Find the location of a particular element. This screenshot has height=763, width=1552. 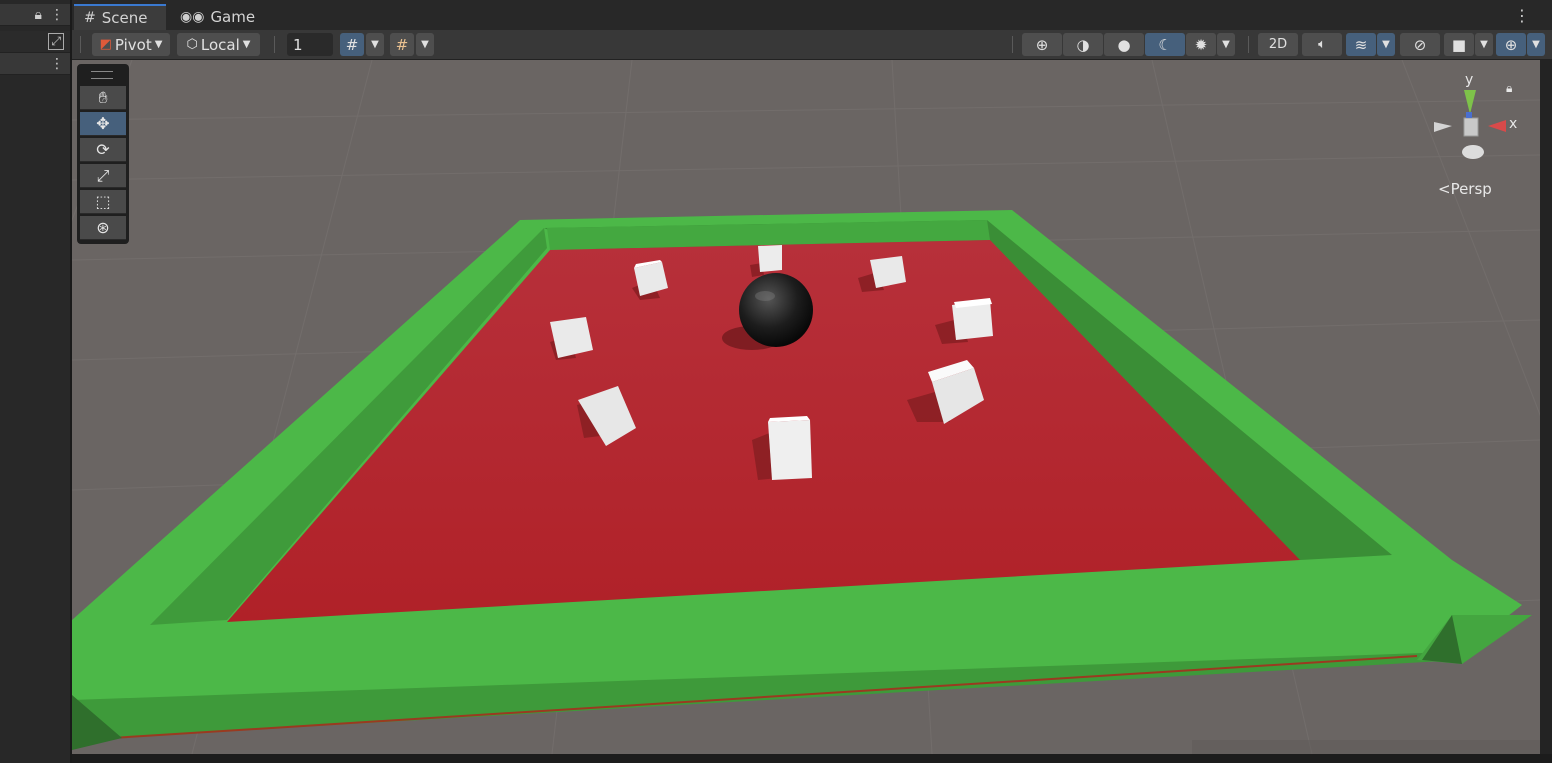

moon-icon: ☾ is located at coordinates (1165, 44).